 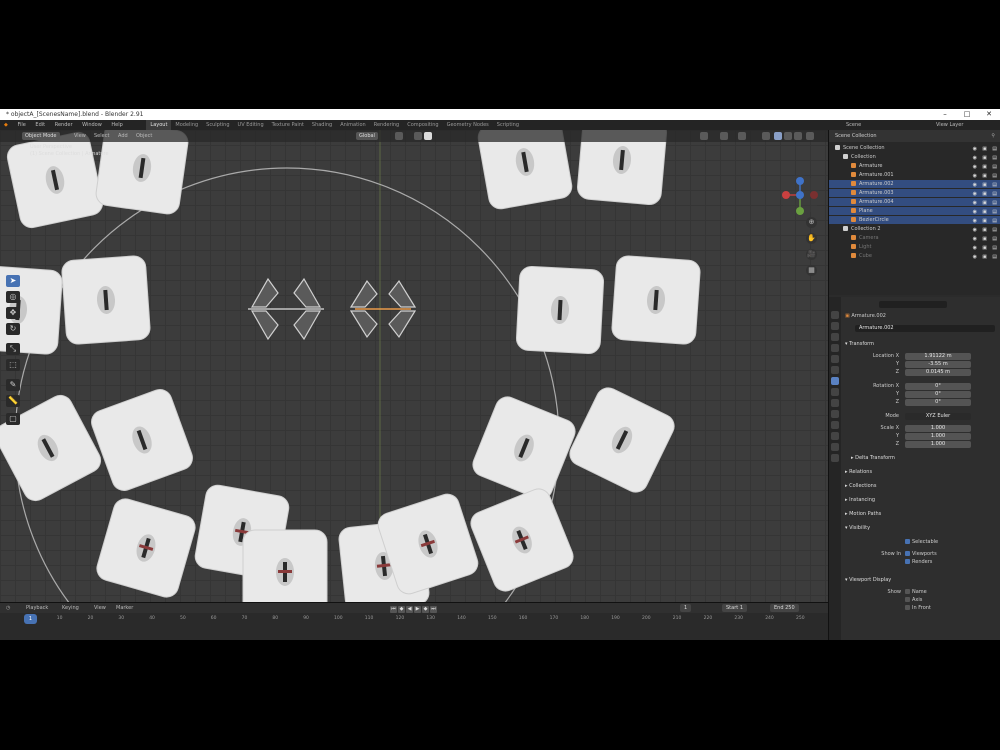 I want to click on jump-end-icon: ⏭, so click(x=433, y=609).